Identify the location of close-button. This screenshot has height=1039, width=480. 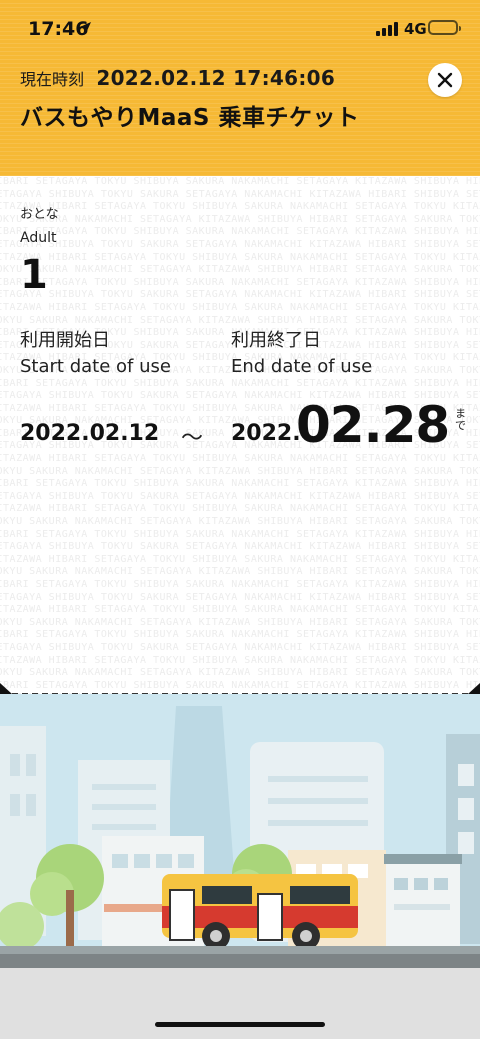
(445, 80).